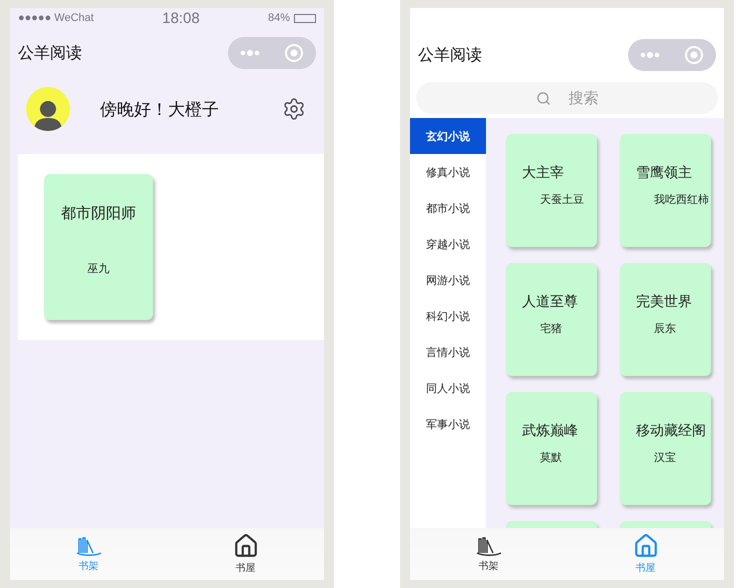  Describe the element at coordinates (550, 302) in the screenshot. I see `book-title: 人道至尊` at that location.